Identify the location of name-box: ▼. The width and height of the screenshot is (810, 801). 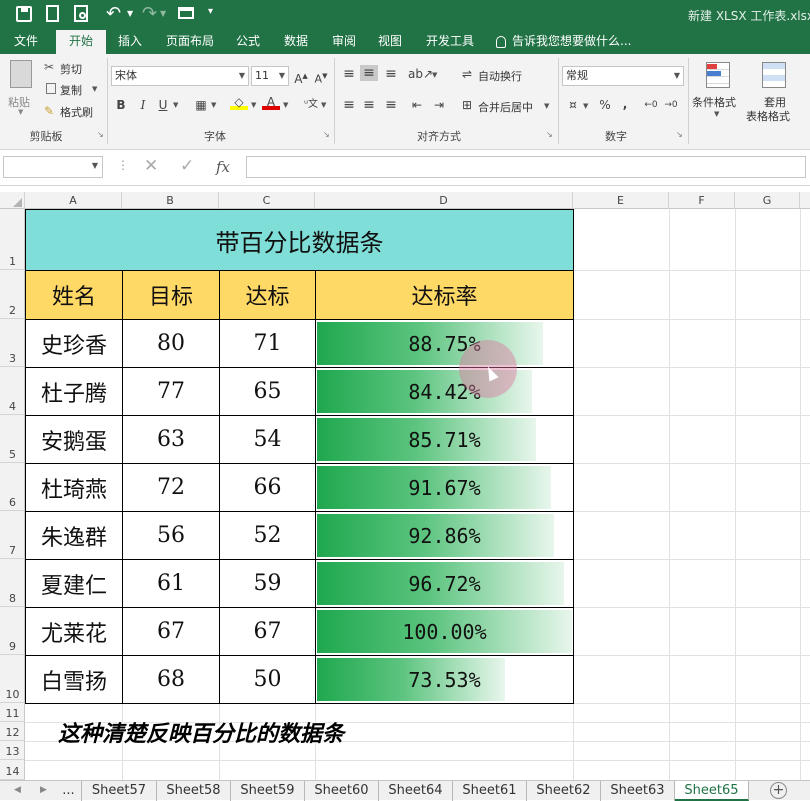
(53, 167).